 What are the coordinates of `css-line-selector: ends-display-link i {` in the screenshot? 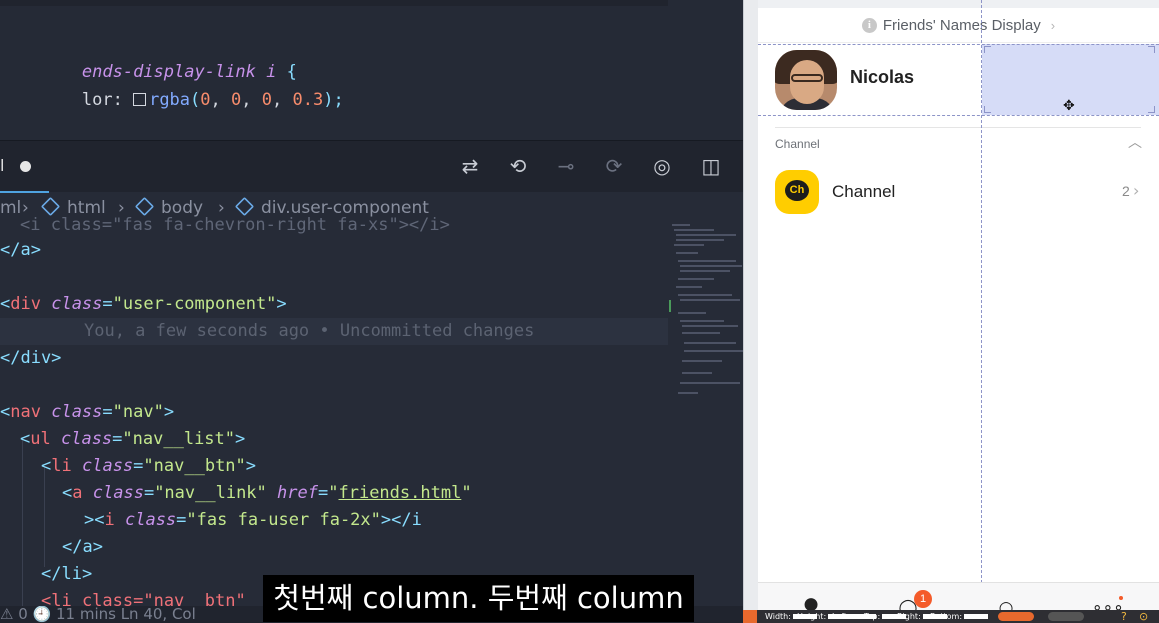 It's located at (148, 57).